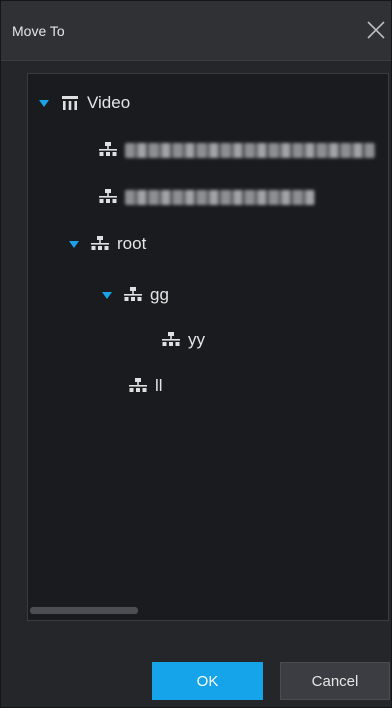  I want to click on tree-node-gg: gg, so click(135, 295).